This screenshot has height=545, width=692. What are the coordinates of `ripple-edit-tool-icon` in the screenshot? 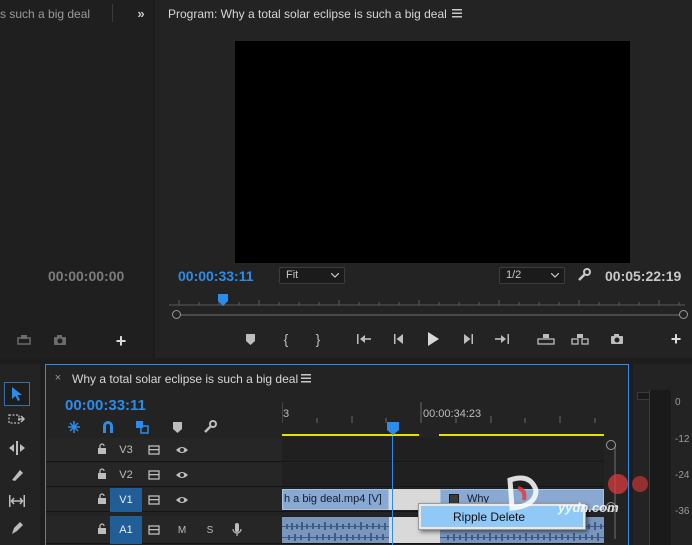 It's located at (17, 448).